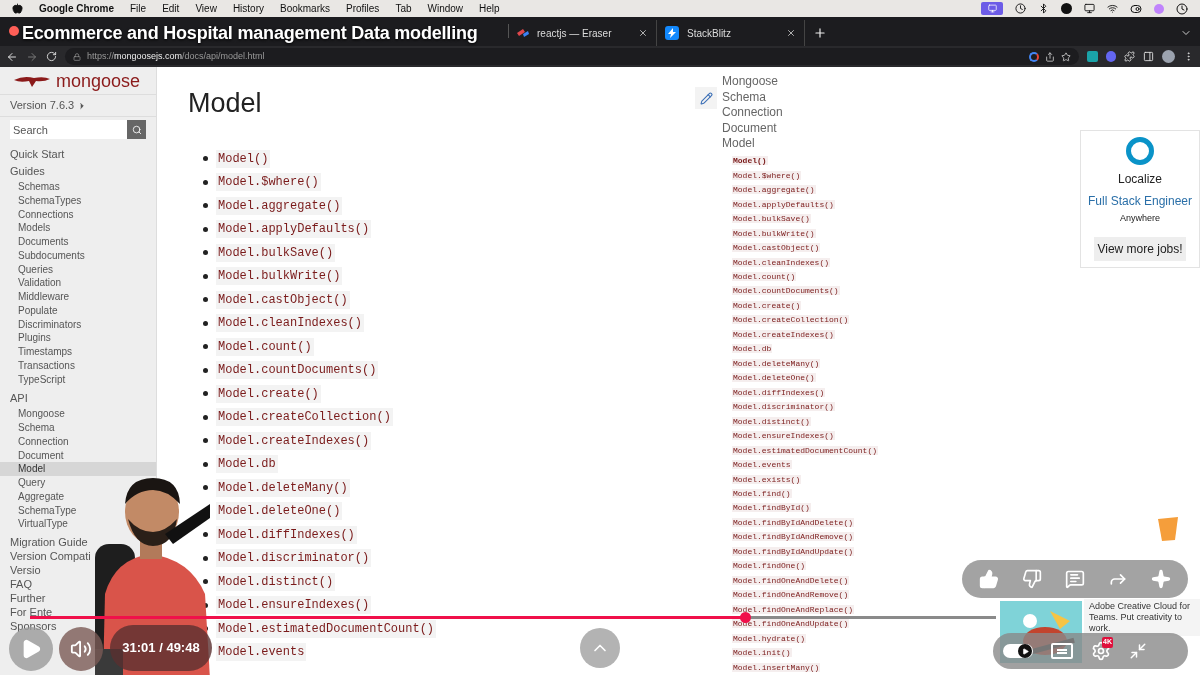  Describe the element at coordinates (445, 8) in the screenshot. I see `menu-item: Window` at that location.